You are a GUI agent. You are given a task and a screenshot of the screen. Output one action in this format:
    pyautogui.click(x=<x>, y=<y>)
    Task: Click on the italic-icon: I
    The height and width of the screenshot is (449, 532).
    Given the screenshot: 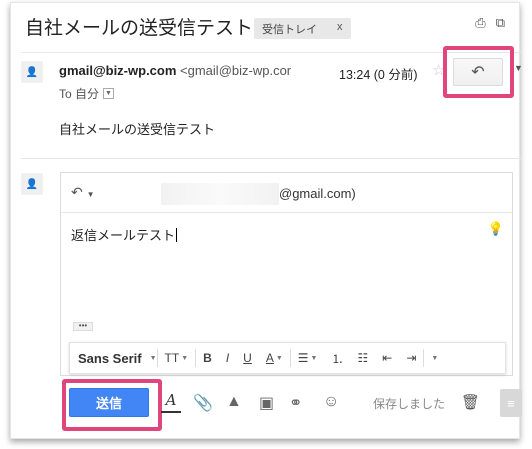 What is the action you would take?
    pyautogui.click(x=227, y=358)
    